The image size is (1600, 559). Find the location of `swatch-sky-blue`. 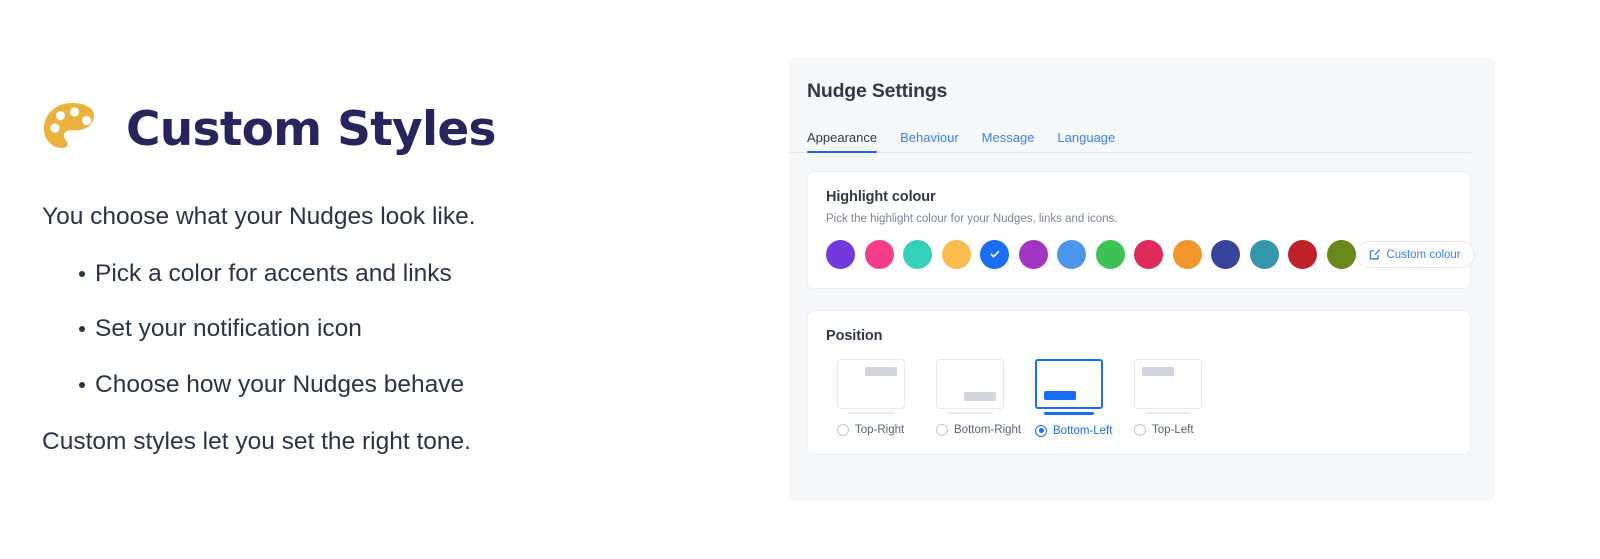

swatch-sky-blue is located at coordinates (1071, 254).